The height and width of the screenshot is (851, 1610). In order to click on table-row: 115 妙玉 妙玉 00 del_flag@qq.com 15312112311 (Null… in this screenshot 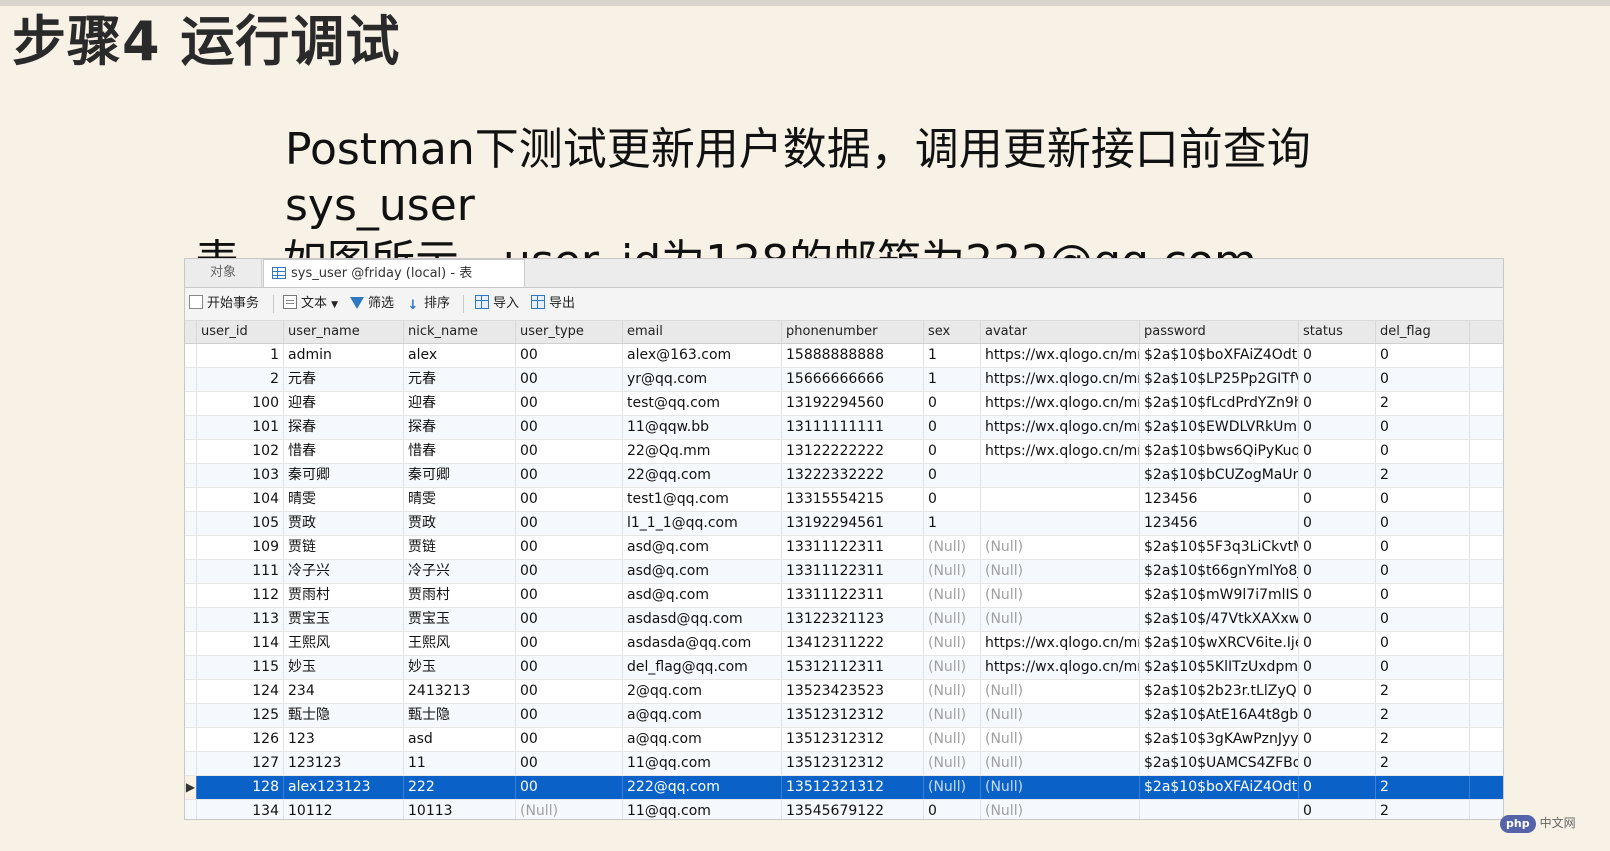, I will do `click(844, 668)`.